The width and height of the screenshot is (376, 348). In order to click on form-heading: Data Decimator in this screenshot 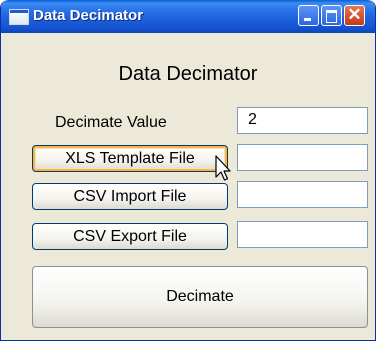, I will do `click(188, 74)`.